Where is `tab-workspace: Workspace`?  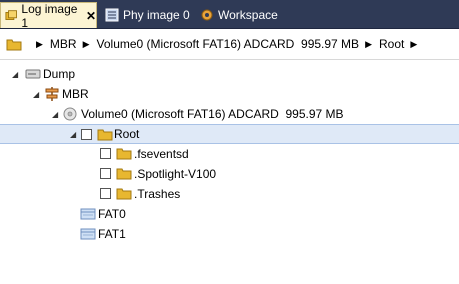
tab-workspace: Workspace is located at coordinates (237, 14).